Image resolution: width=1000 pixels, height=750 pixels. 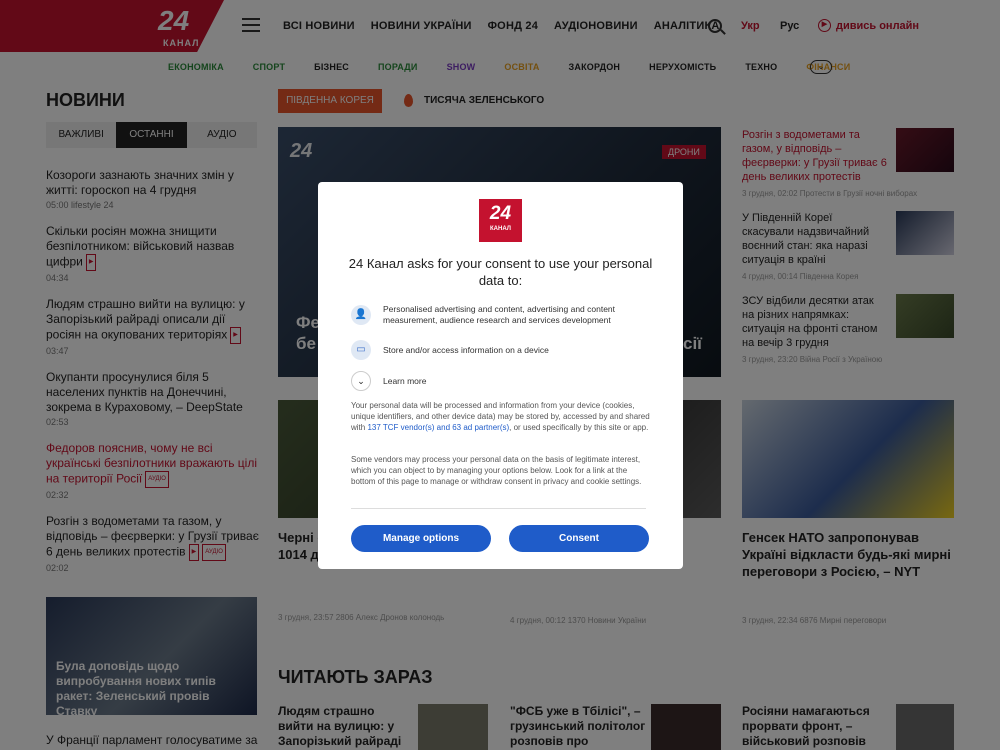 What do you see at coordinates (421, 538) in the screenshot?
I see `manage-options-button: Manage options` at bounding box center [421, 538].